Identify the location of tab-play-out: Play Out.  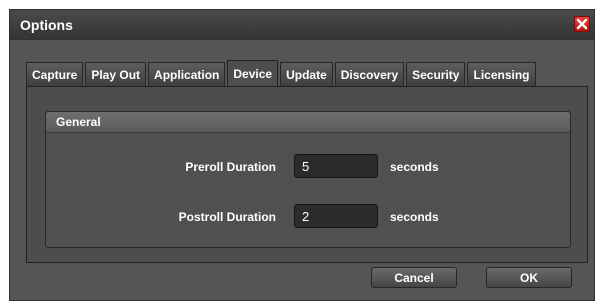
(116, 74).